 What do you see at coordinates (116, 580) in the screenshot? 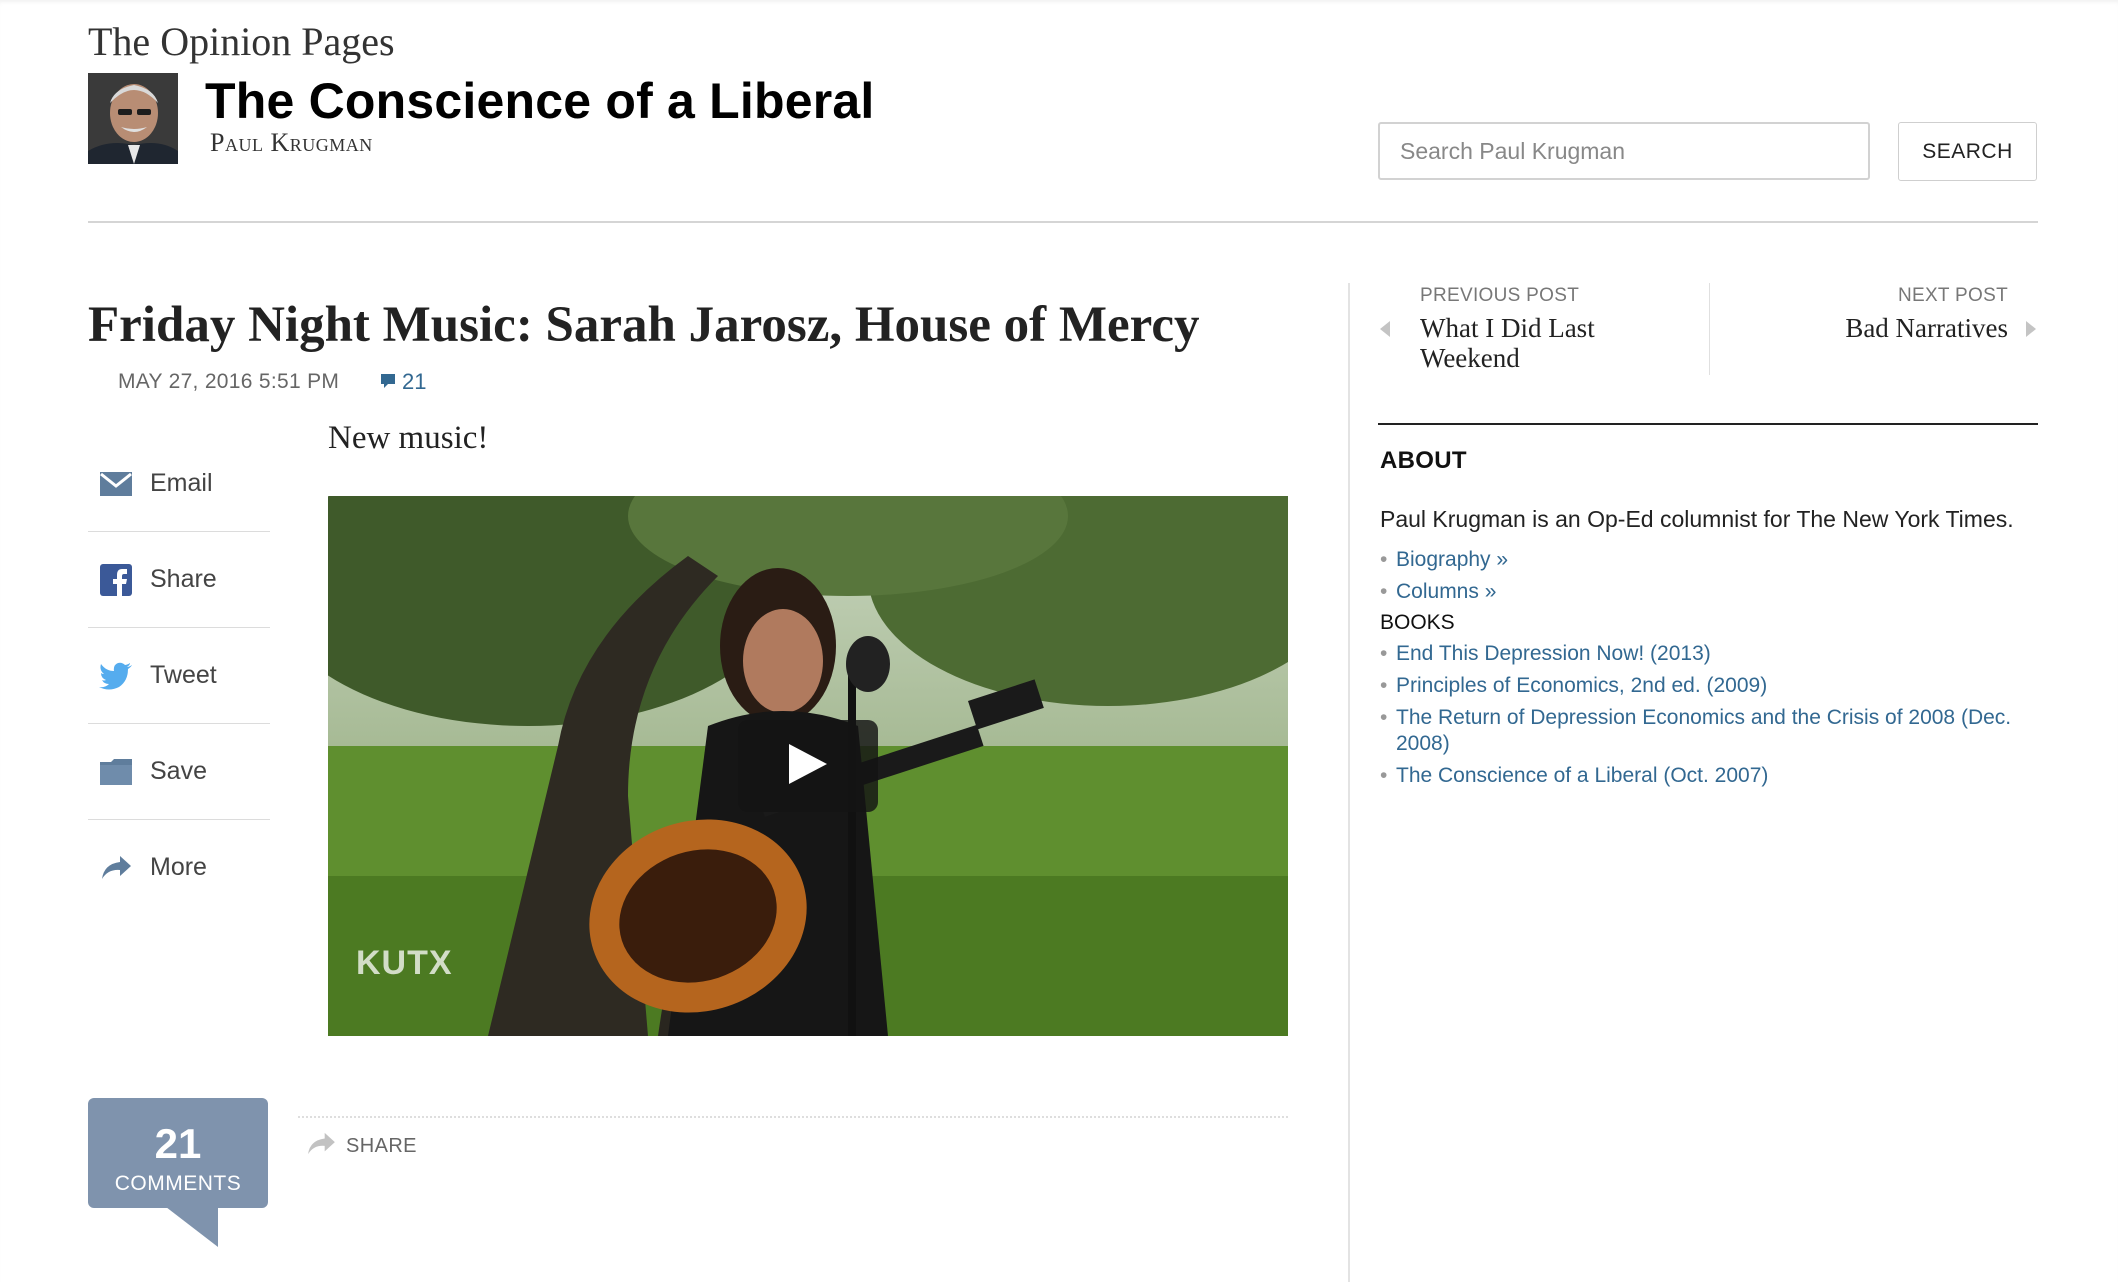
I see `facebook-icon` at bounding box center [116, 580].